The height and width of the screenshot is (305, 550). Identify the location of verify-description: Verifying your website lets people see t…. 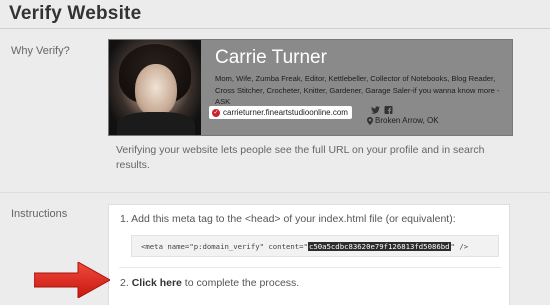
(300, 157).